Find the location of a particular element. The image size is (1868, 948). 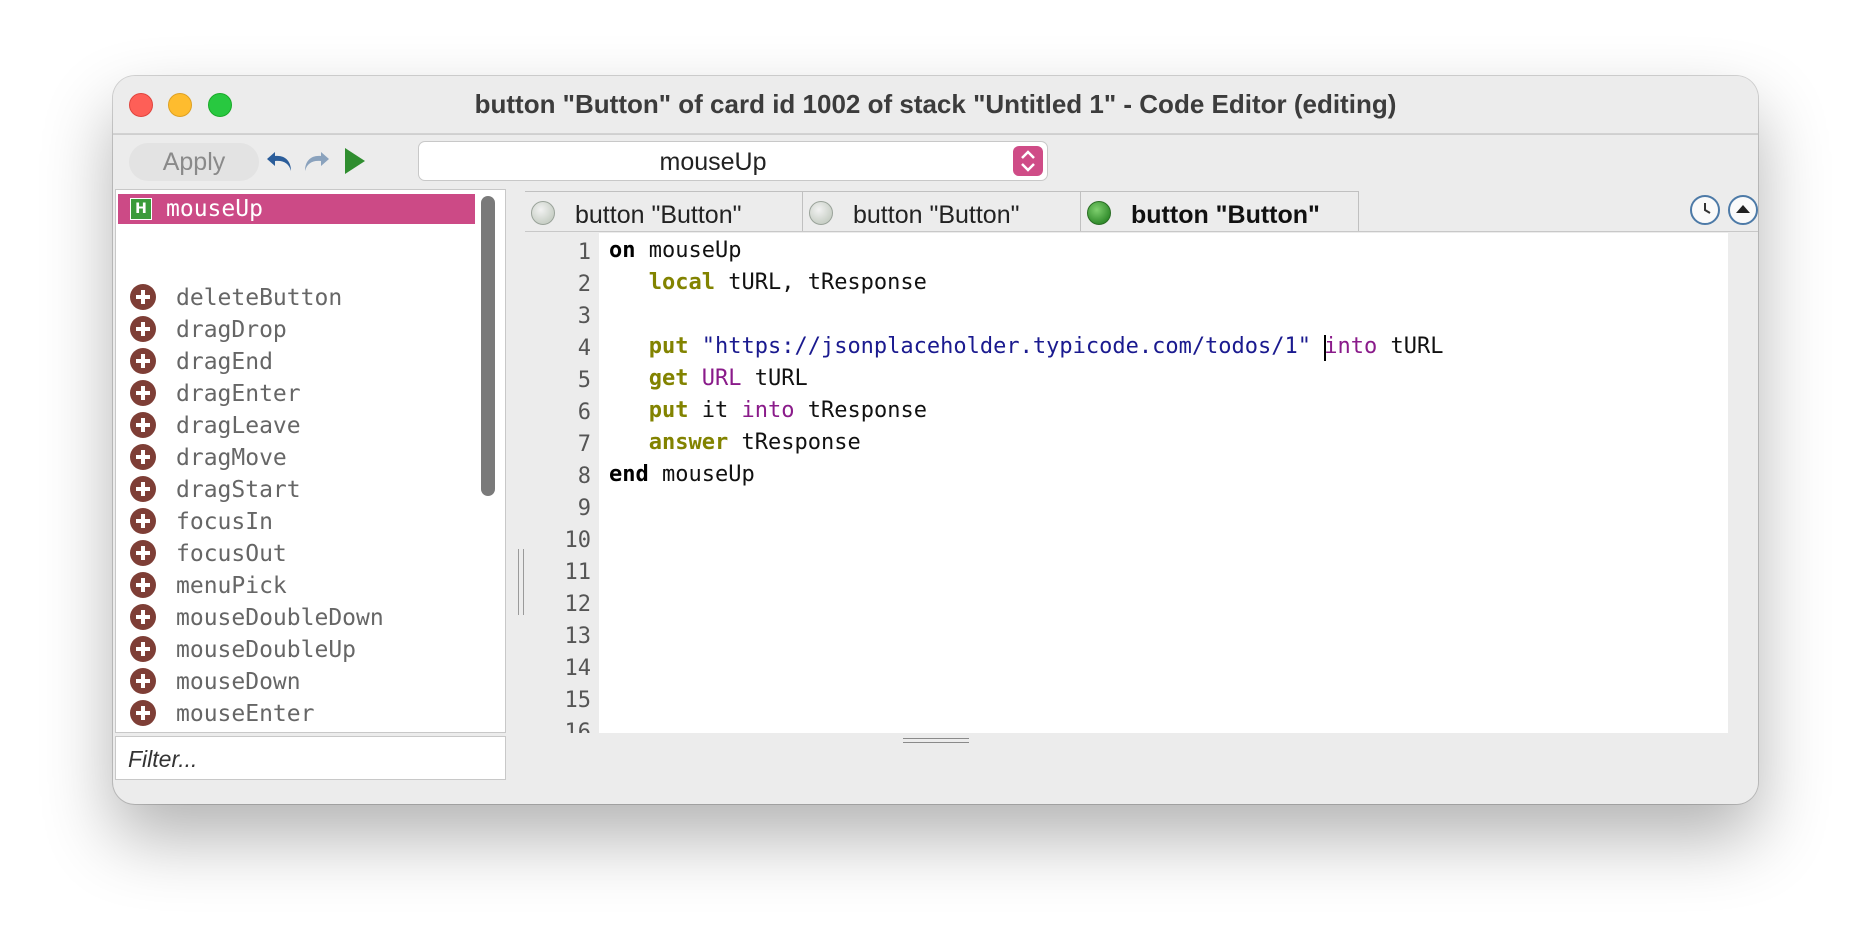

stepper-arrows-icon is located at coordinates (1028, 161).